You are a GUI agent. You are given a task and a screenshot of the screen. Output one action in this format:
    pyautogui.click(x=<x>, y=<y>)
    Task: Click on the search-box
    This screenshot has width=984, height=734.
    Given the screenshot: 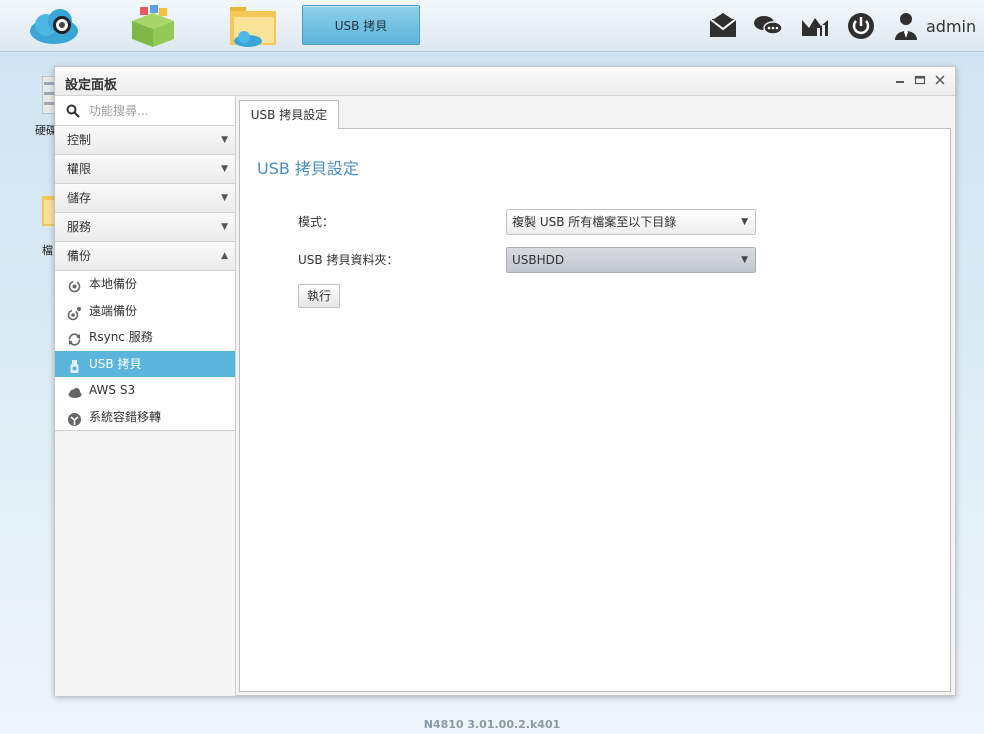 What is the action you would take?
    pyautogui.click(x=145, y=111)
    